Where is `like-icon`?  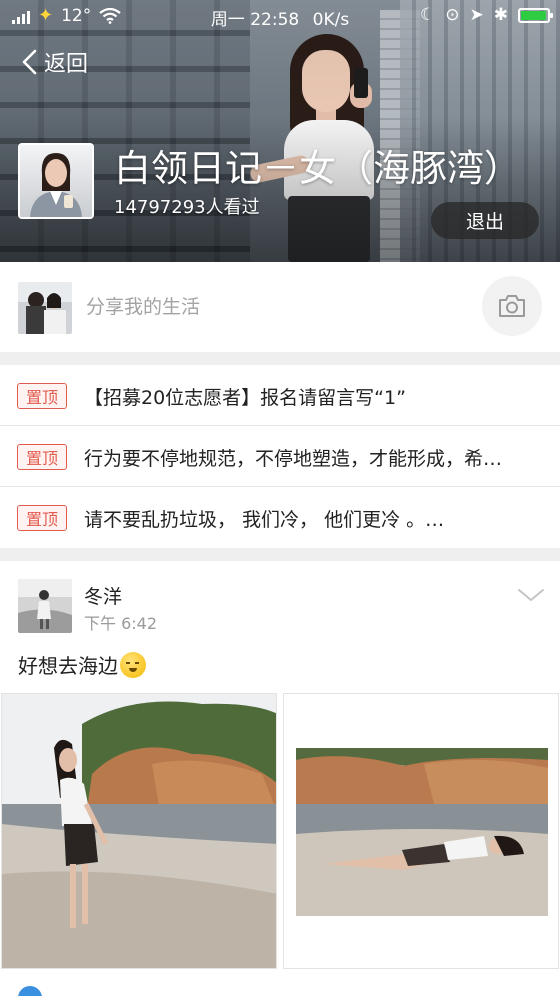
like-icon is located at coordinates (30, 991).